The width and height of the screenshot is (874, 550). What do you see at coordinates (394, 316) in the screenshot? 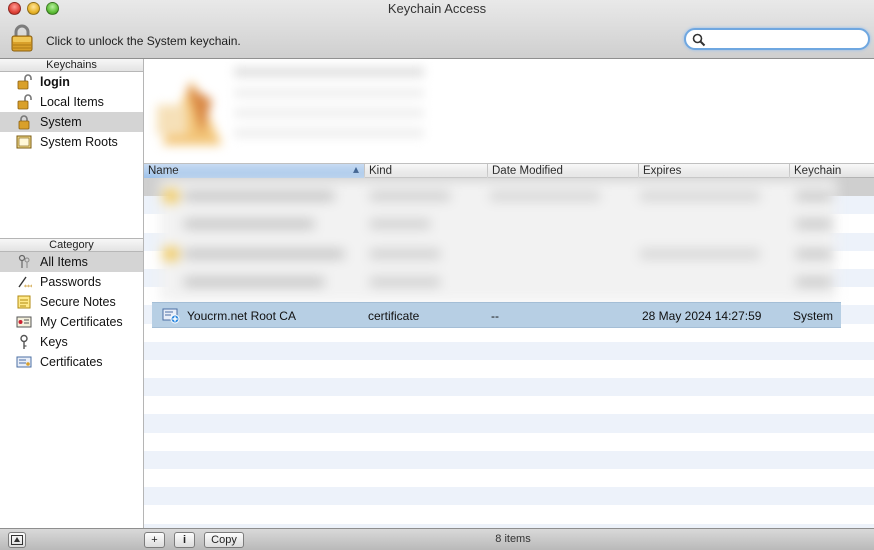
I see `cell-kind: certificate` at bounding box center [394, 316].